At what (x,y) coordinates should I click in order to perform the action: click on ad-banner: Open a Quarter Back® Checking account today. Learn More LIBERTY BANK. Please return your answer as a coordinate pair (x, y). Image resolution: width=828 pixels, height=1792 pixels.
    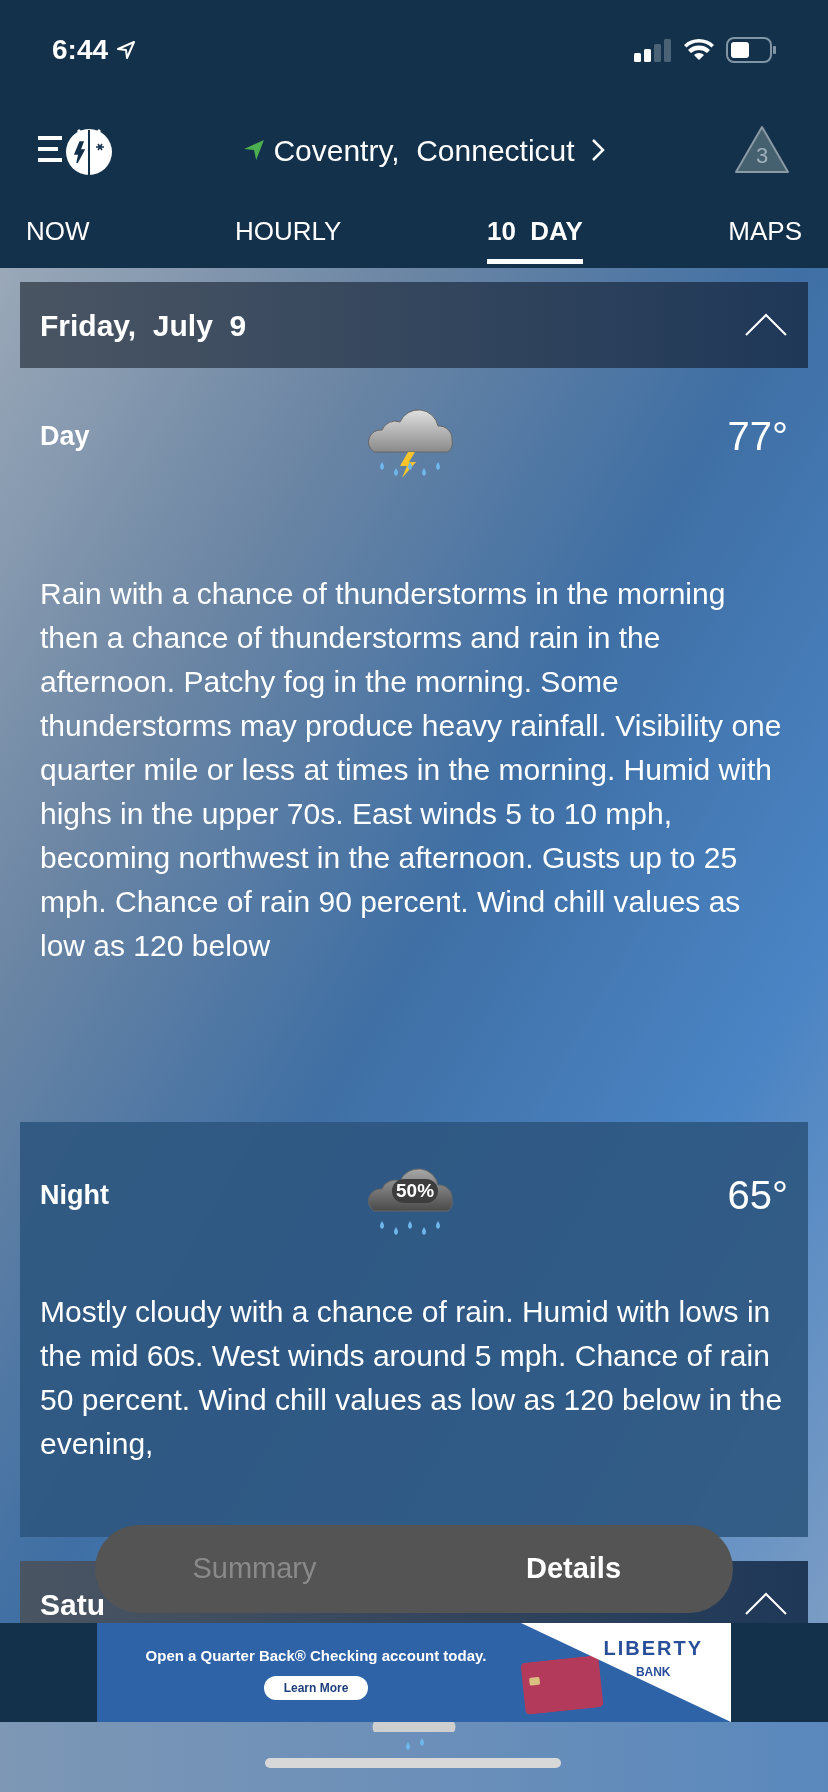
    Looking at the image, I should click on (414, 1672).